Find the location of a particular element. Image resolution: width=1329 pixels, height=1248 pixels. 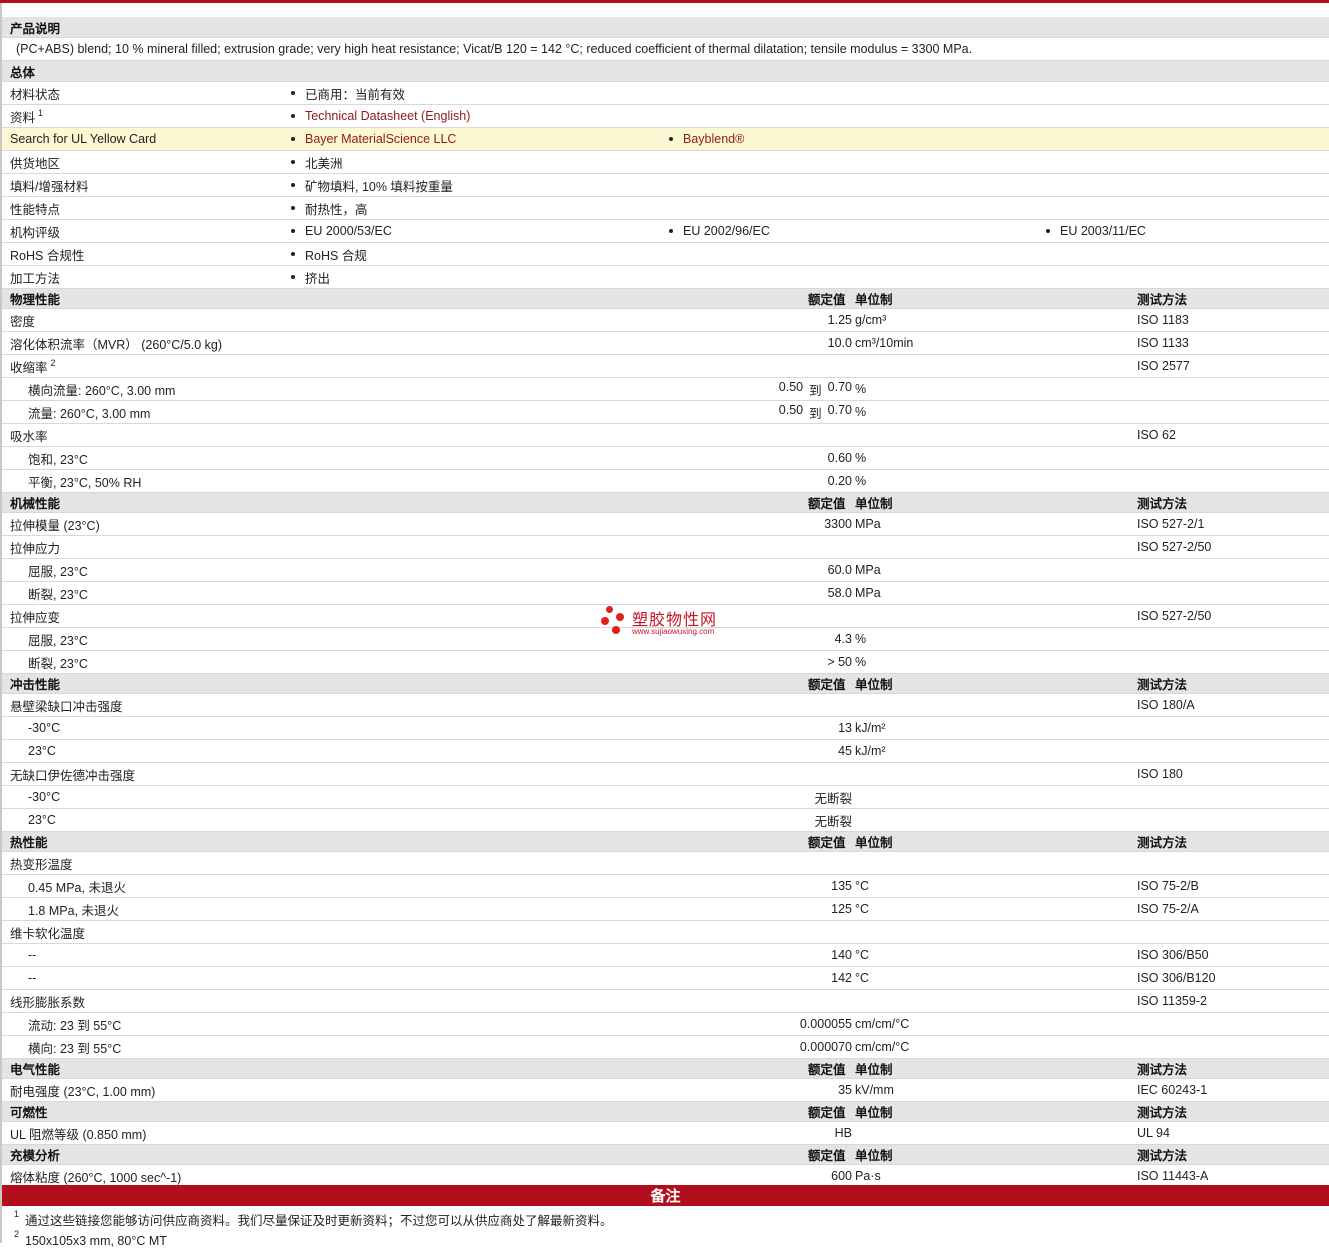

value-link: Bayer MaterialScience LLC is located at coordinates (380, 139).